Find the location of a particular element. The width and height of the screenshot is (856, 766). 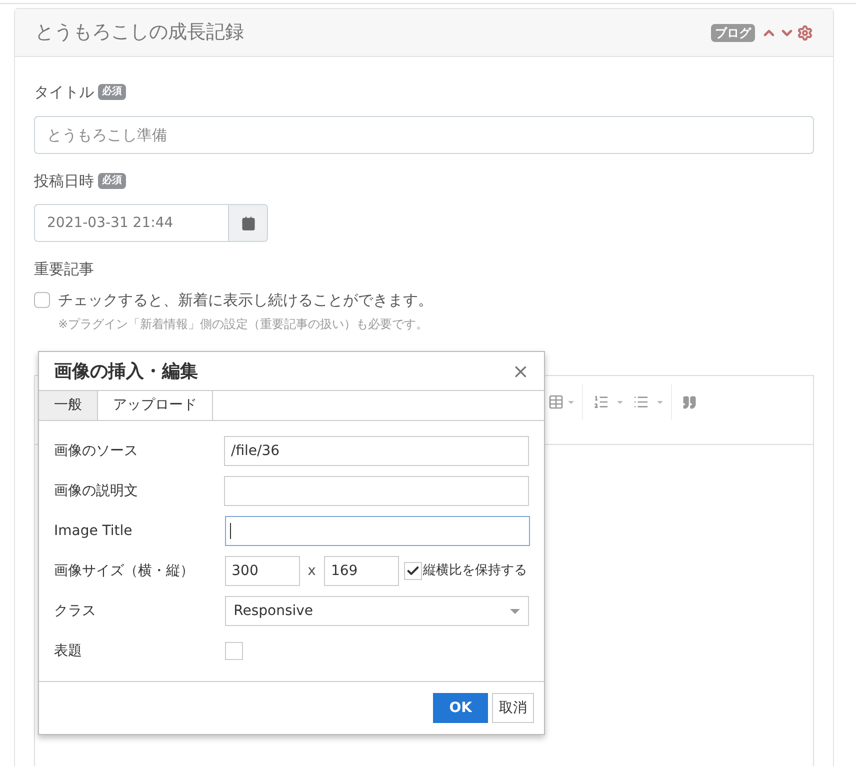

field-label: Image Title is located at coordinates (94, 531).